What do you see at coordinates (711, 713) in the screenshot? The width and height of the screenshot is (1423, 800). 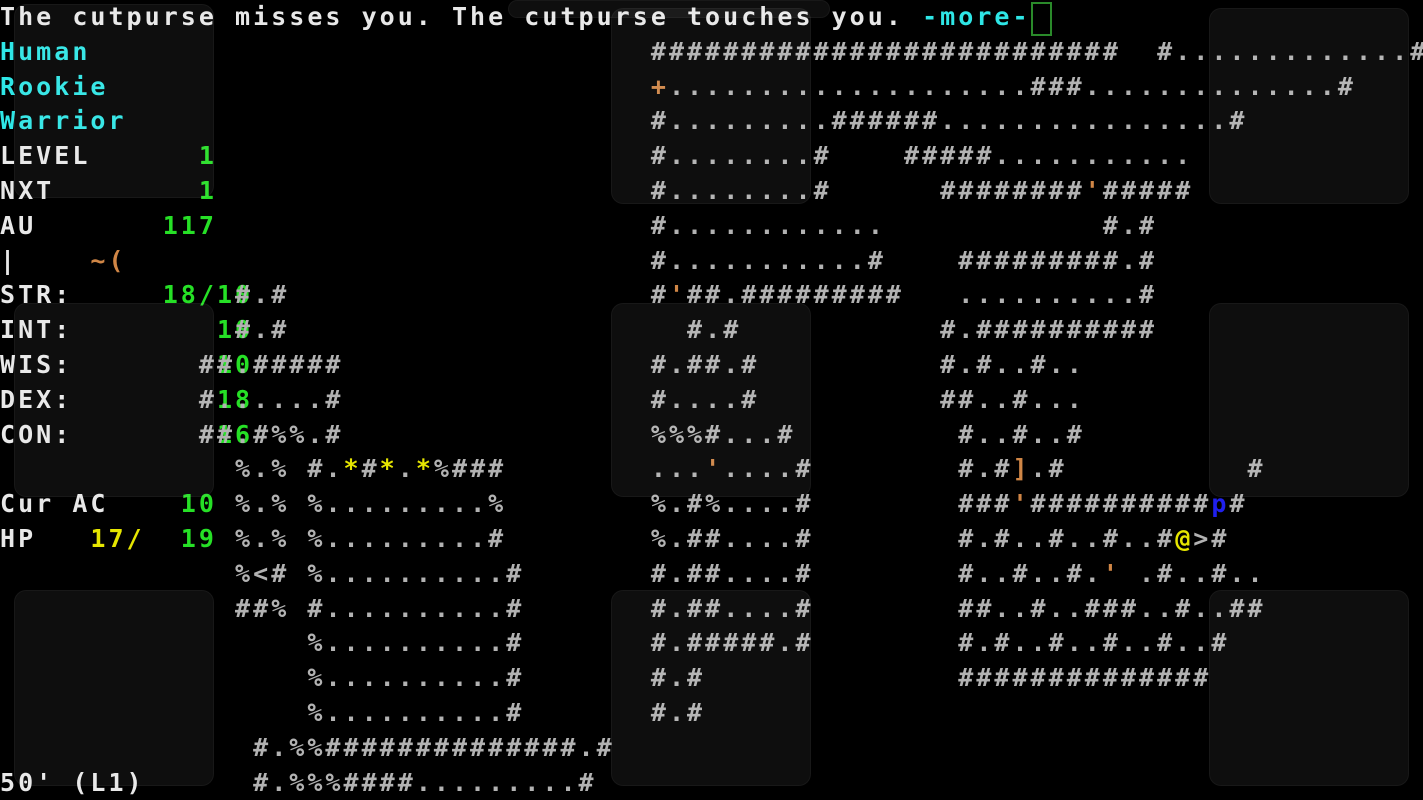 I see `map-row: %.......... # #. #` at bounding box center [711, 713].